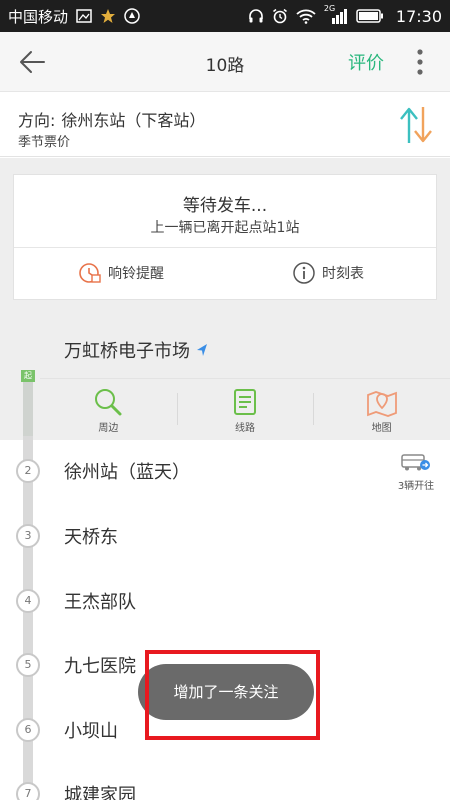  Describe the element at coordinates (256, 16) in the screenshot. I see `headphones-icon` at that location.